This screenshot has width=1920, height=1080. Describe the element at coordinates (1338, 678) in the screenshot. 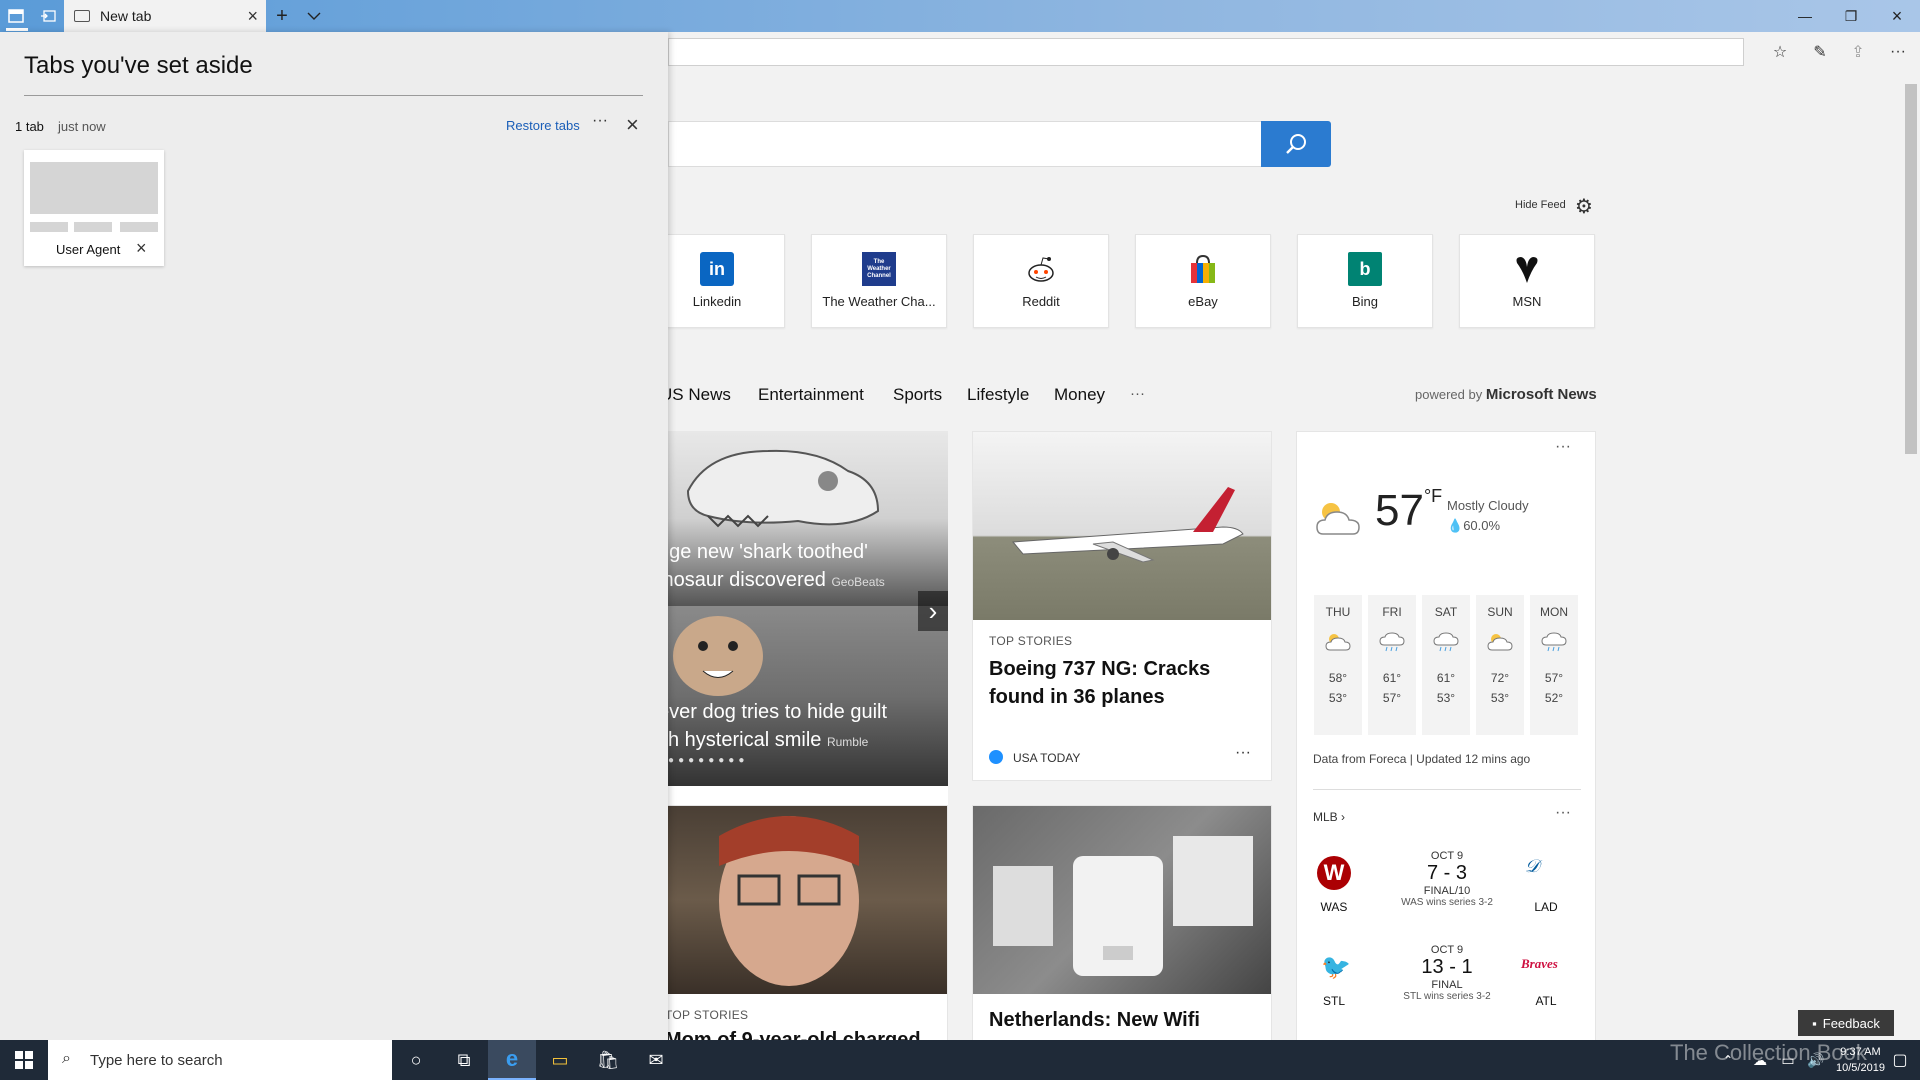

I see `day-high: 58°` at that location.